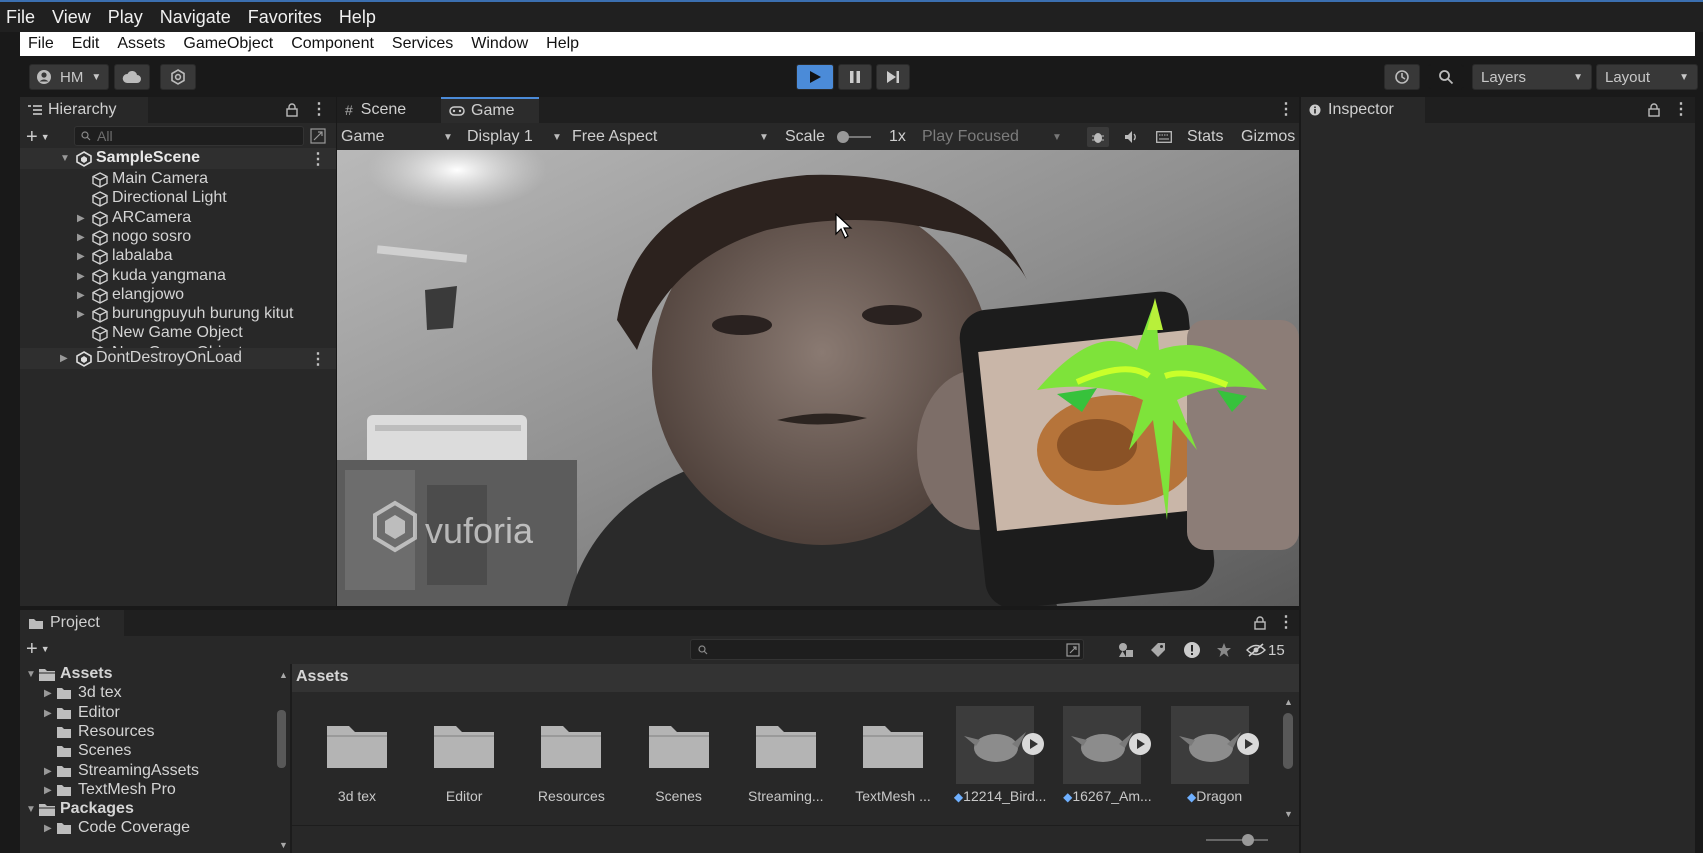  I want to click on hierarchy-item: New Game Object, so click(165, 333).